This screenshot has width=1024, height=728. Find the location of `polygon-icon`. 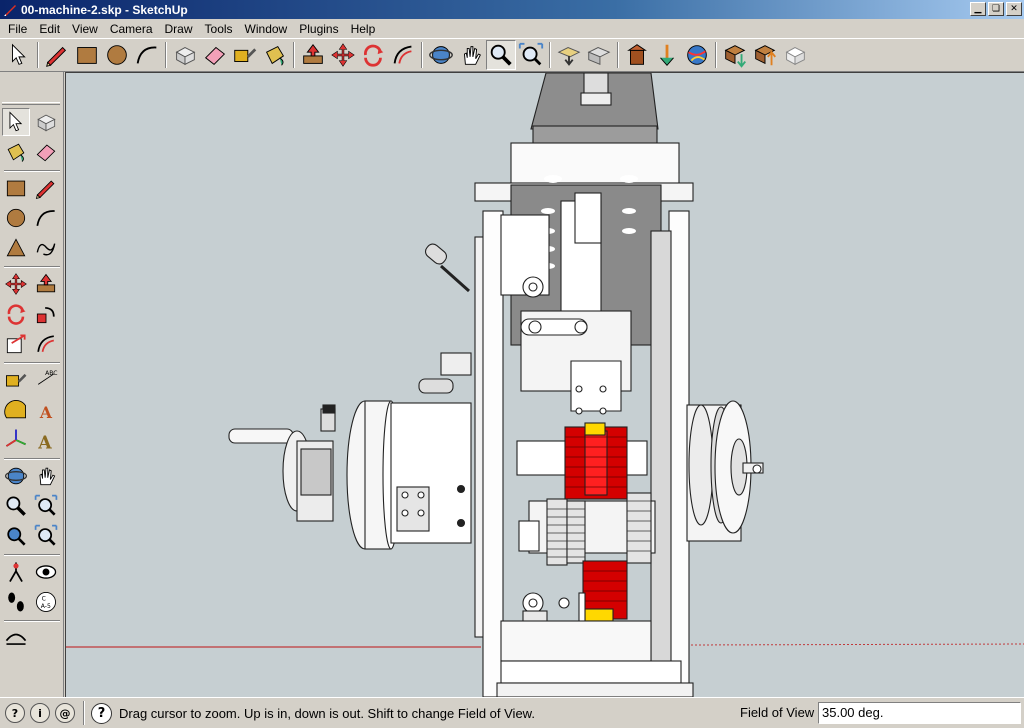

polygon-icon is located at coordinates (16, 247).